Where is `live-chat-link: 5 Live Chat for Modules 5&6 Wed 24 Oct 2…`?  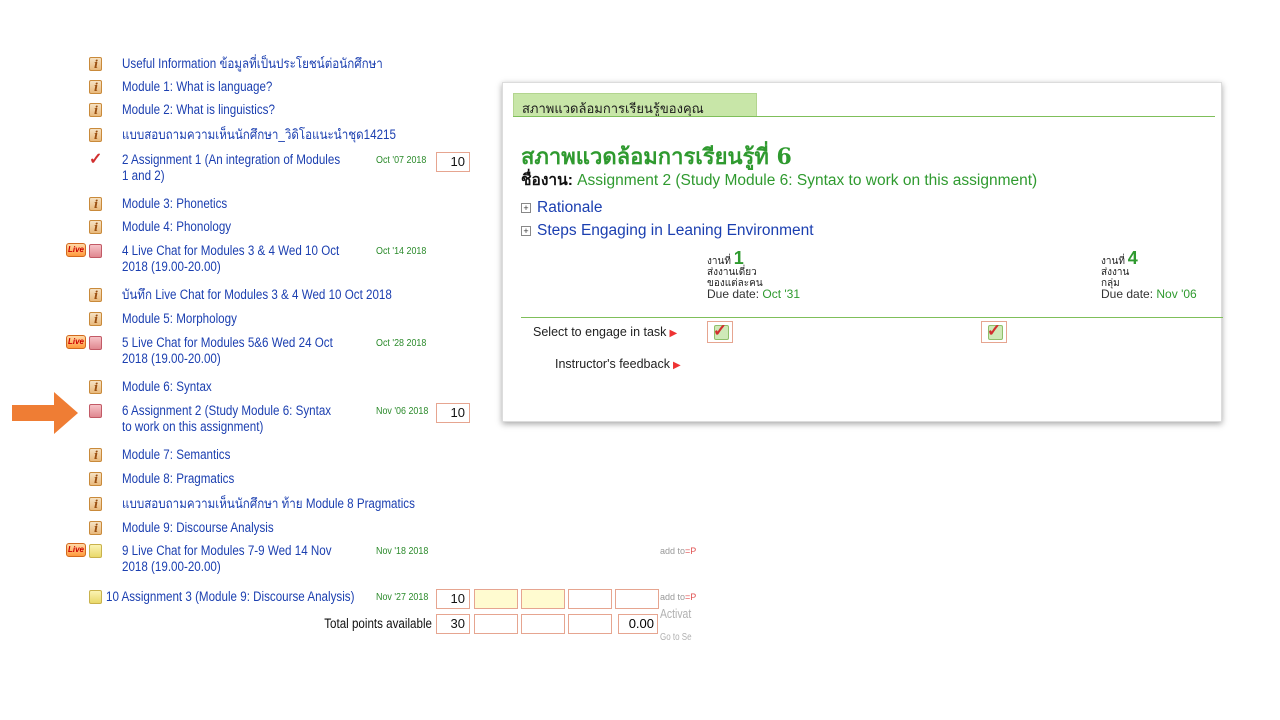 live-chat-link: 5 Live Chat for Modules 5&6 Wed 24 Oct 2… is located at coordinates (232, 351).